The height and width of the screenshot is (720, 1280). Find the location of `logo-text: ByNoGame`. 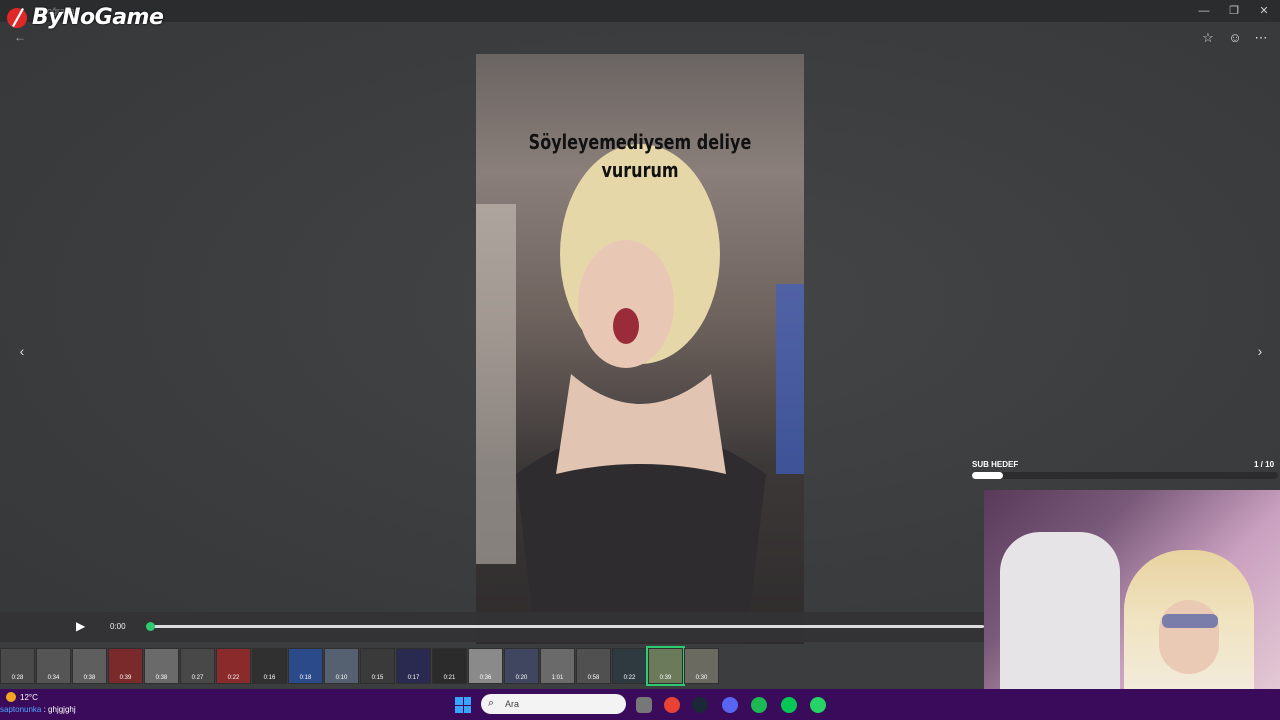

logo-text: ByNoGame is located at coordinates (98, 17).